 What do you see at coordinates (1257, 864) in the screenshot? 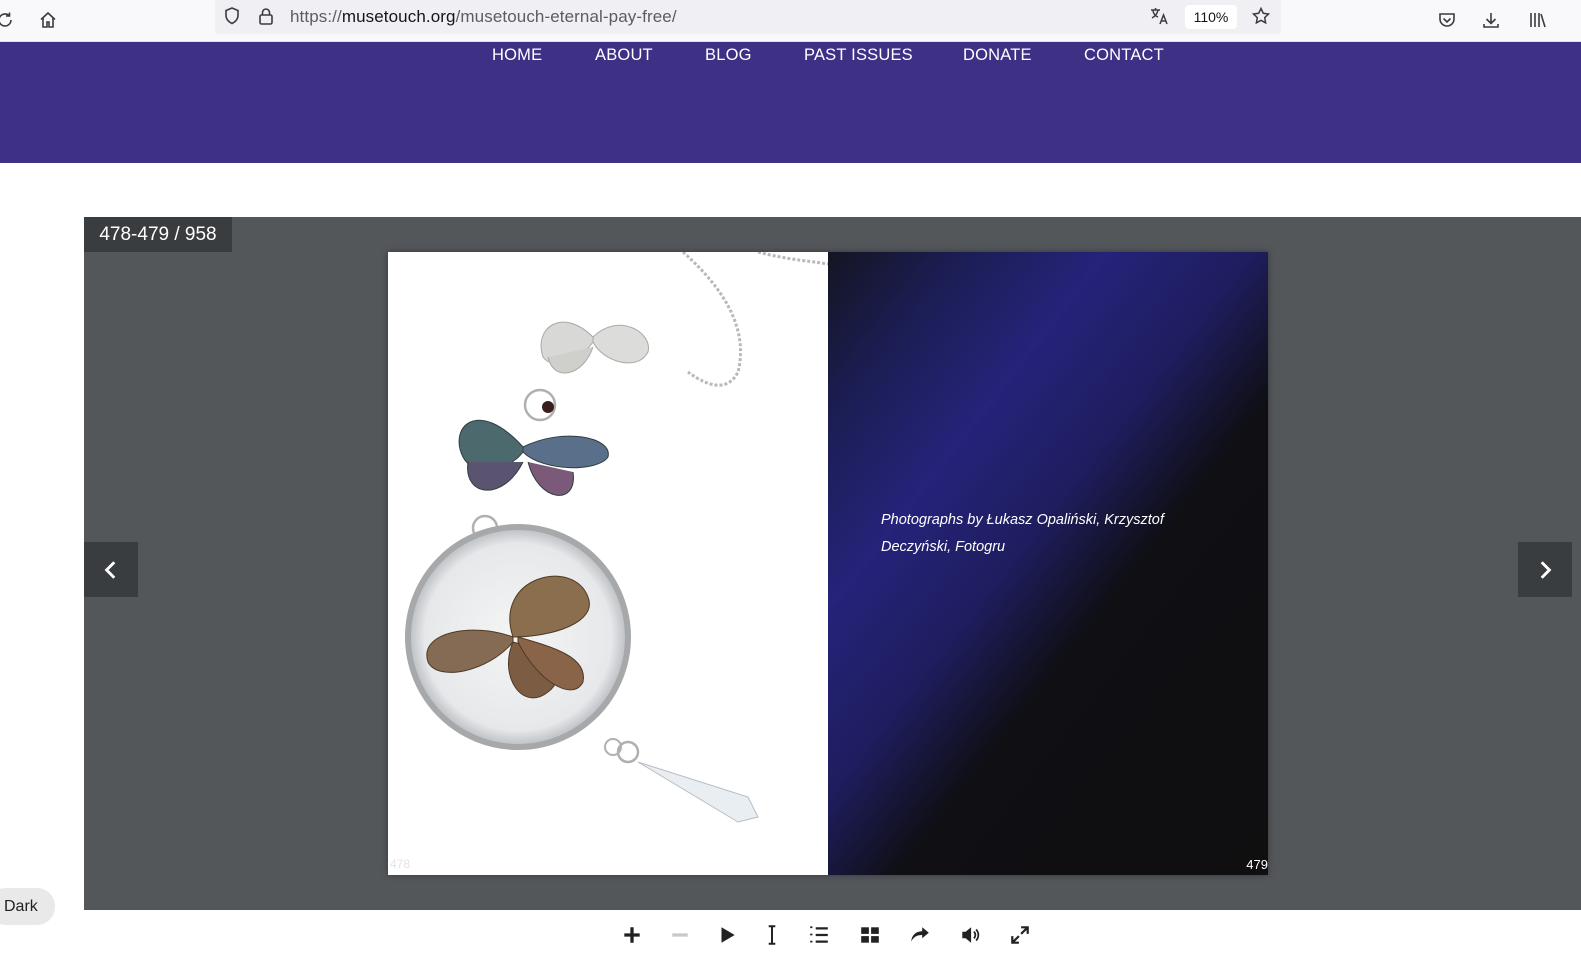
I see `right-page-number: 479` at bounding box center [1257, 864].